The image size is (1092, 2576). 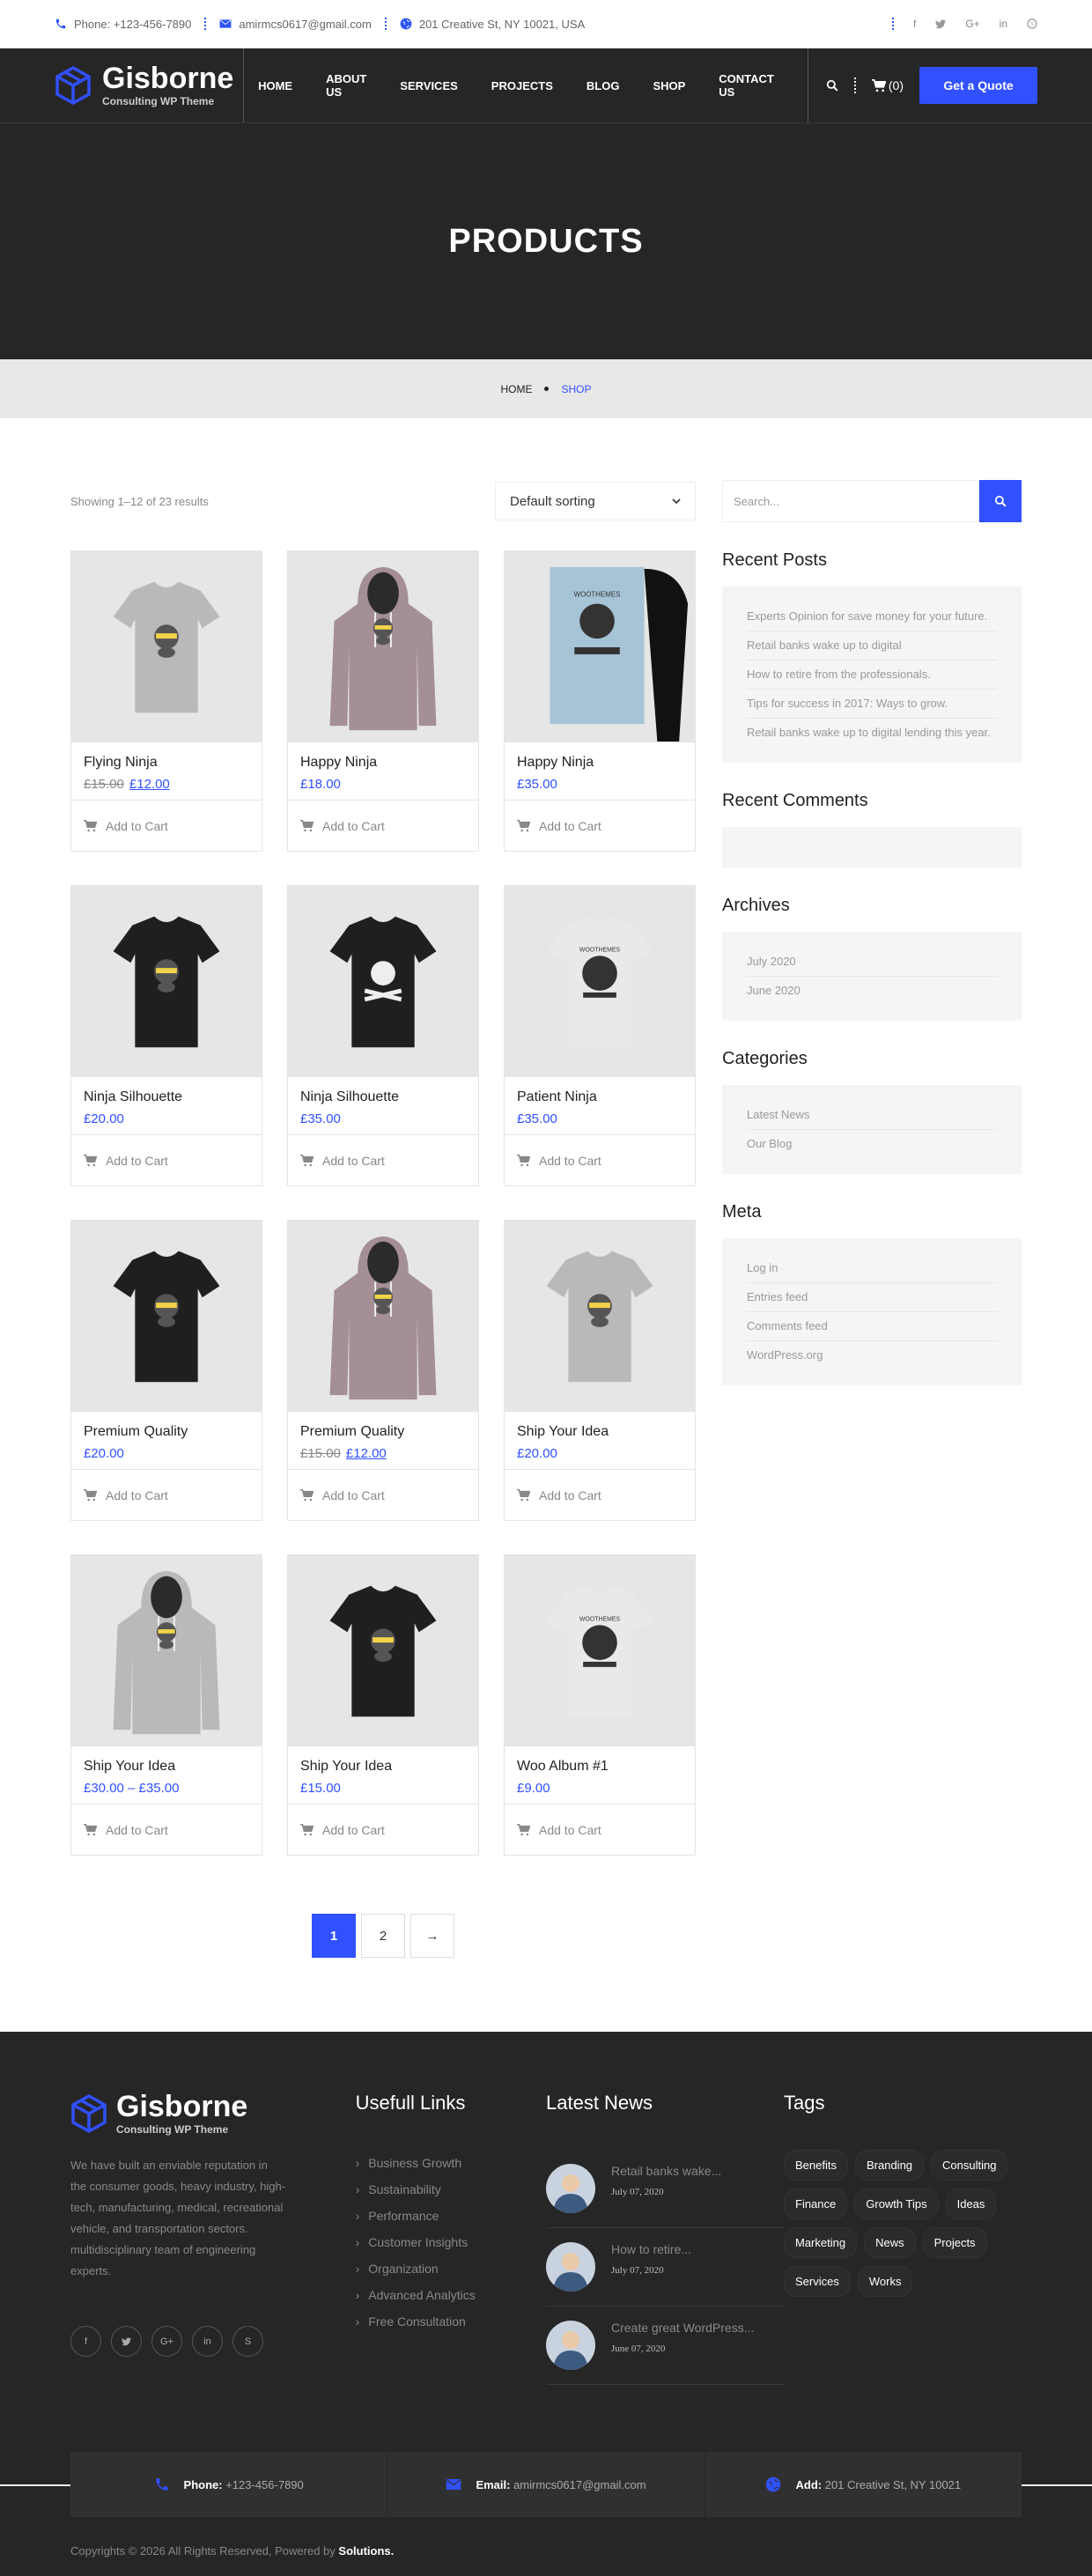 What do you see at coordinates (603, 85) in the screenshot?
I see `nav-blog: BLOG` at bounding box center [603, 85].